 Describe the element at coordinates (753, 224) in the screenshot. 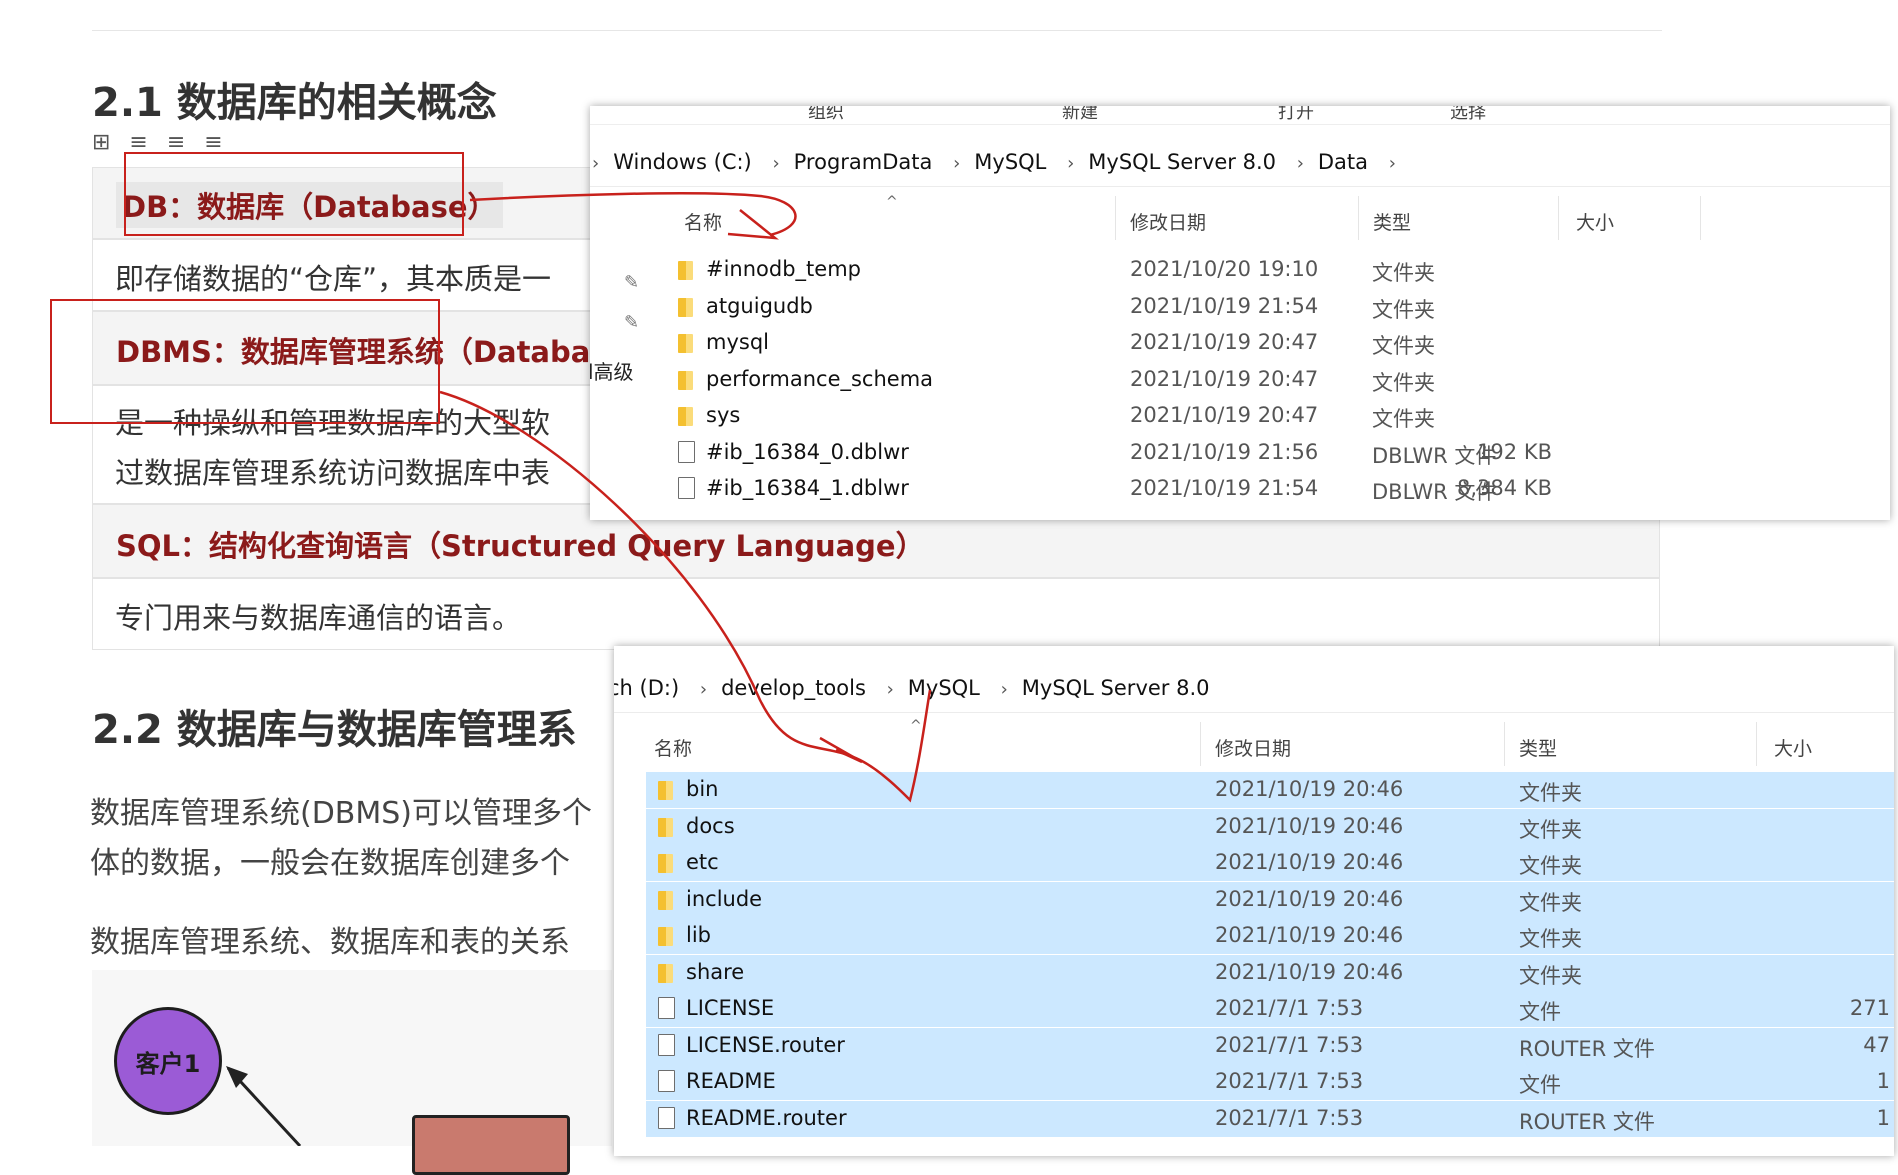

I see `arrow-db-arrowhead` at that location.